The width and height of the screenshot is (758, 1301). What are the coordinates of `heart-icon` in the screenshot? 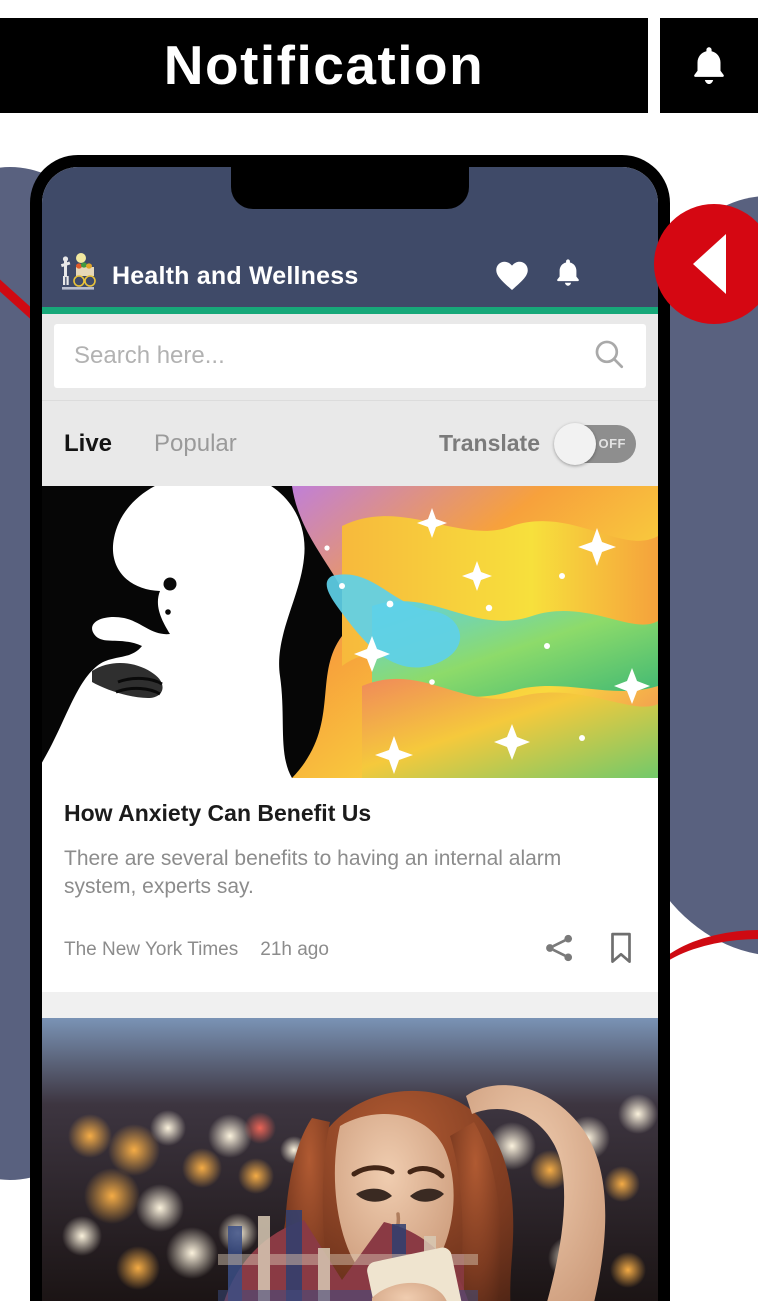 It's located at (512, 275).